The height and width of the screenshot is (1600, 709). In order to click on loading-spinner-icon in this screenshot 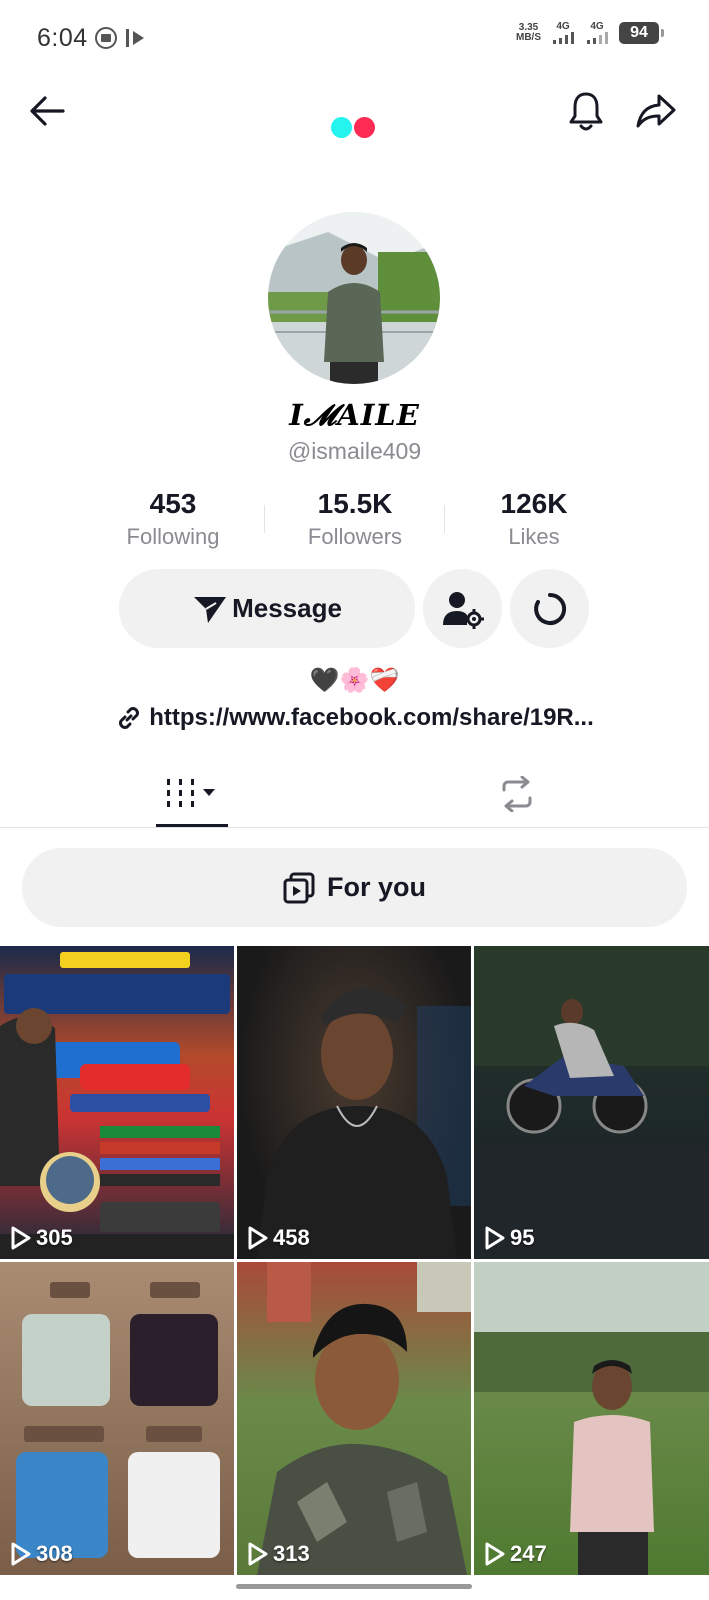, I will do `click(549, 608)`.